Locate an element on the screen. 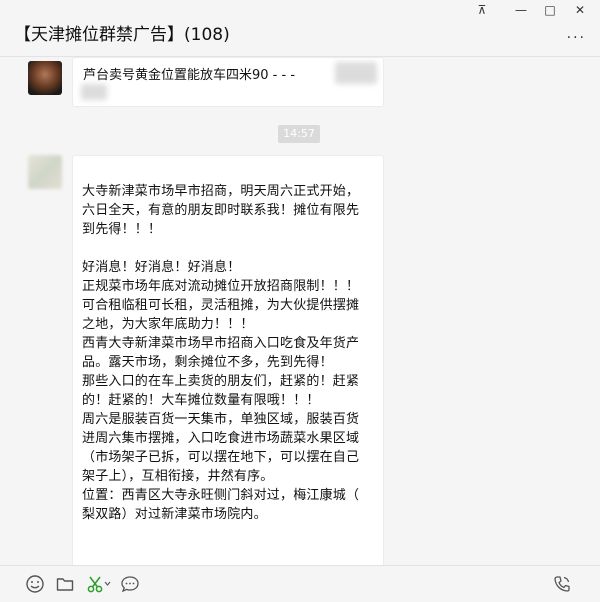  message-line: 可合租临租可长租，灵活租摊，为大伙提供摆摊 is located at coordinates (221, 305).